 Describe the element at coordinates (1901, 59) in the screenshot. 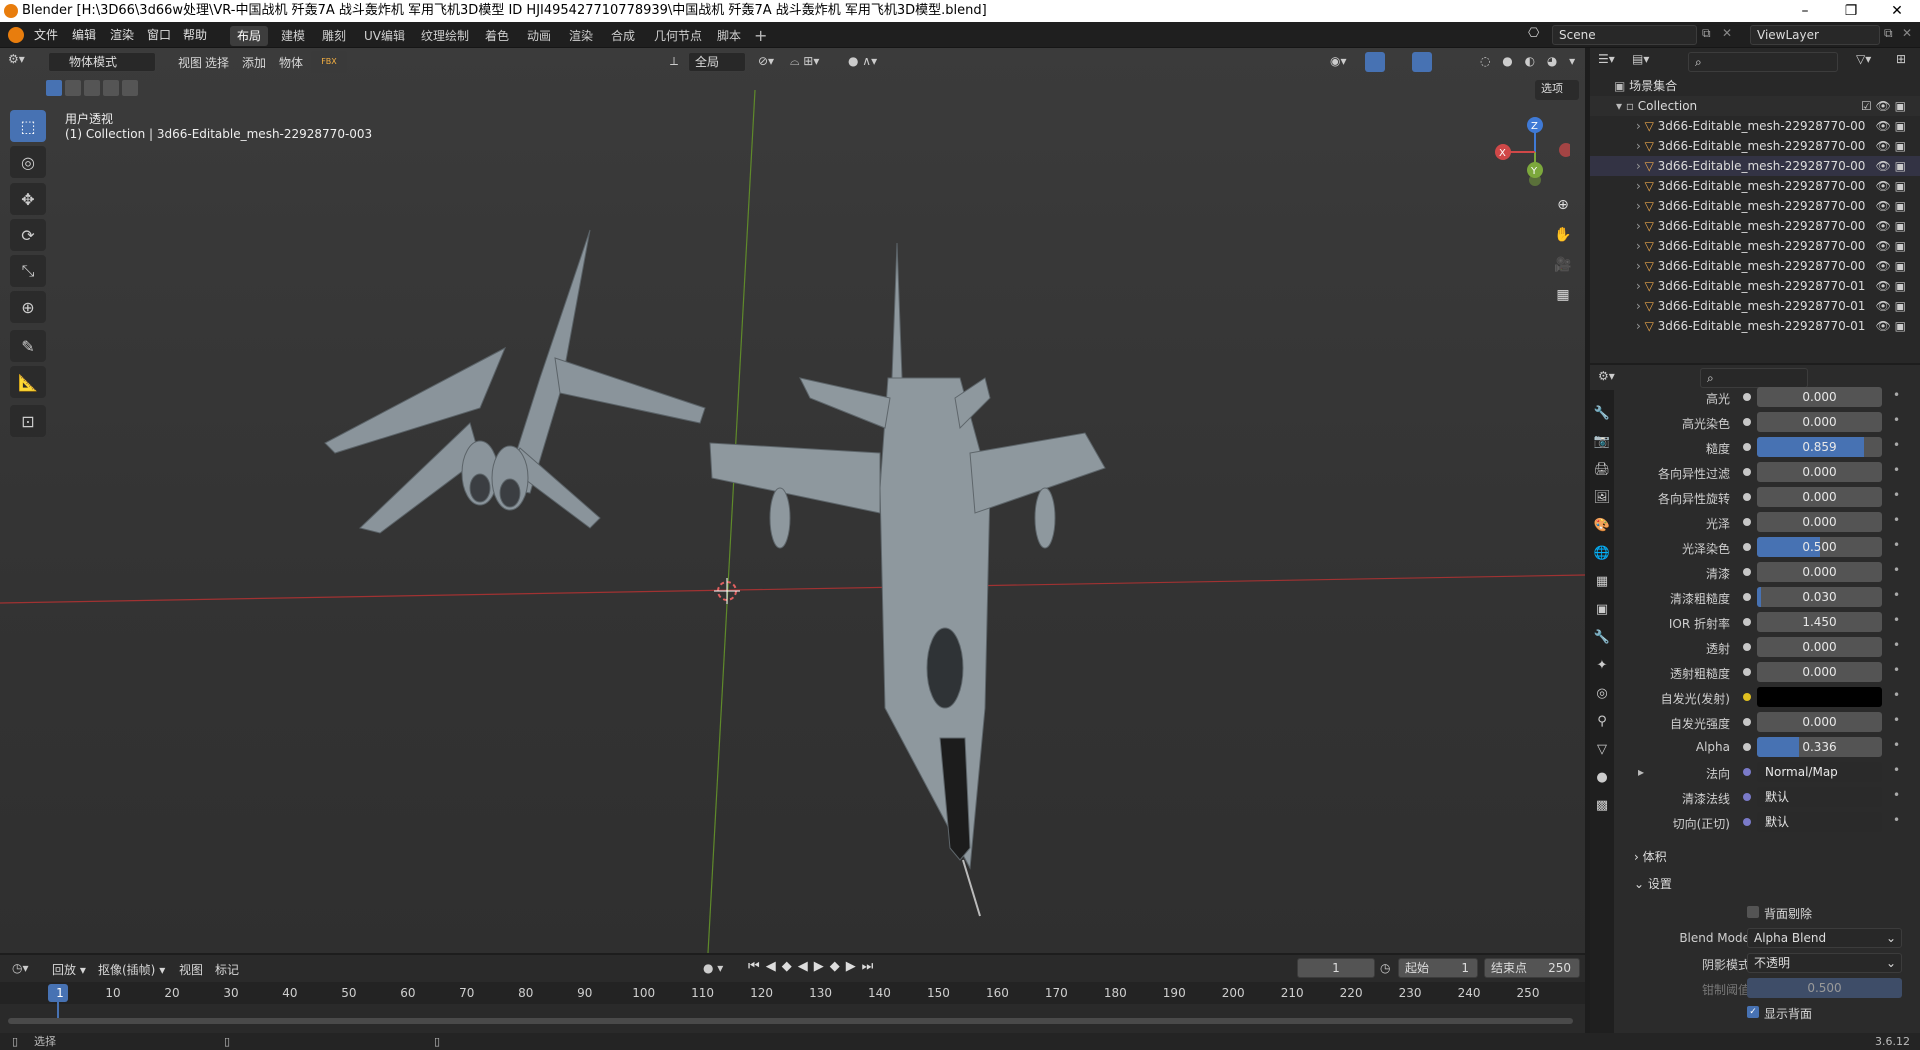

I see `outliner-new-collection-icon: ⊞` at that location.